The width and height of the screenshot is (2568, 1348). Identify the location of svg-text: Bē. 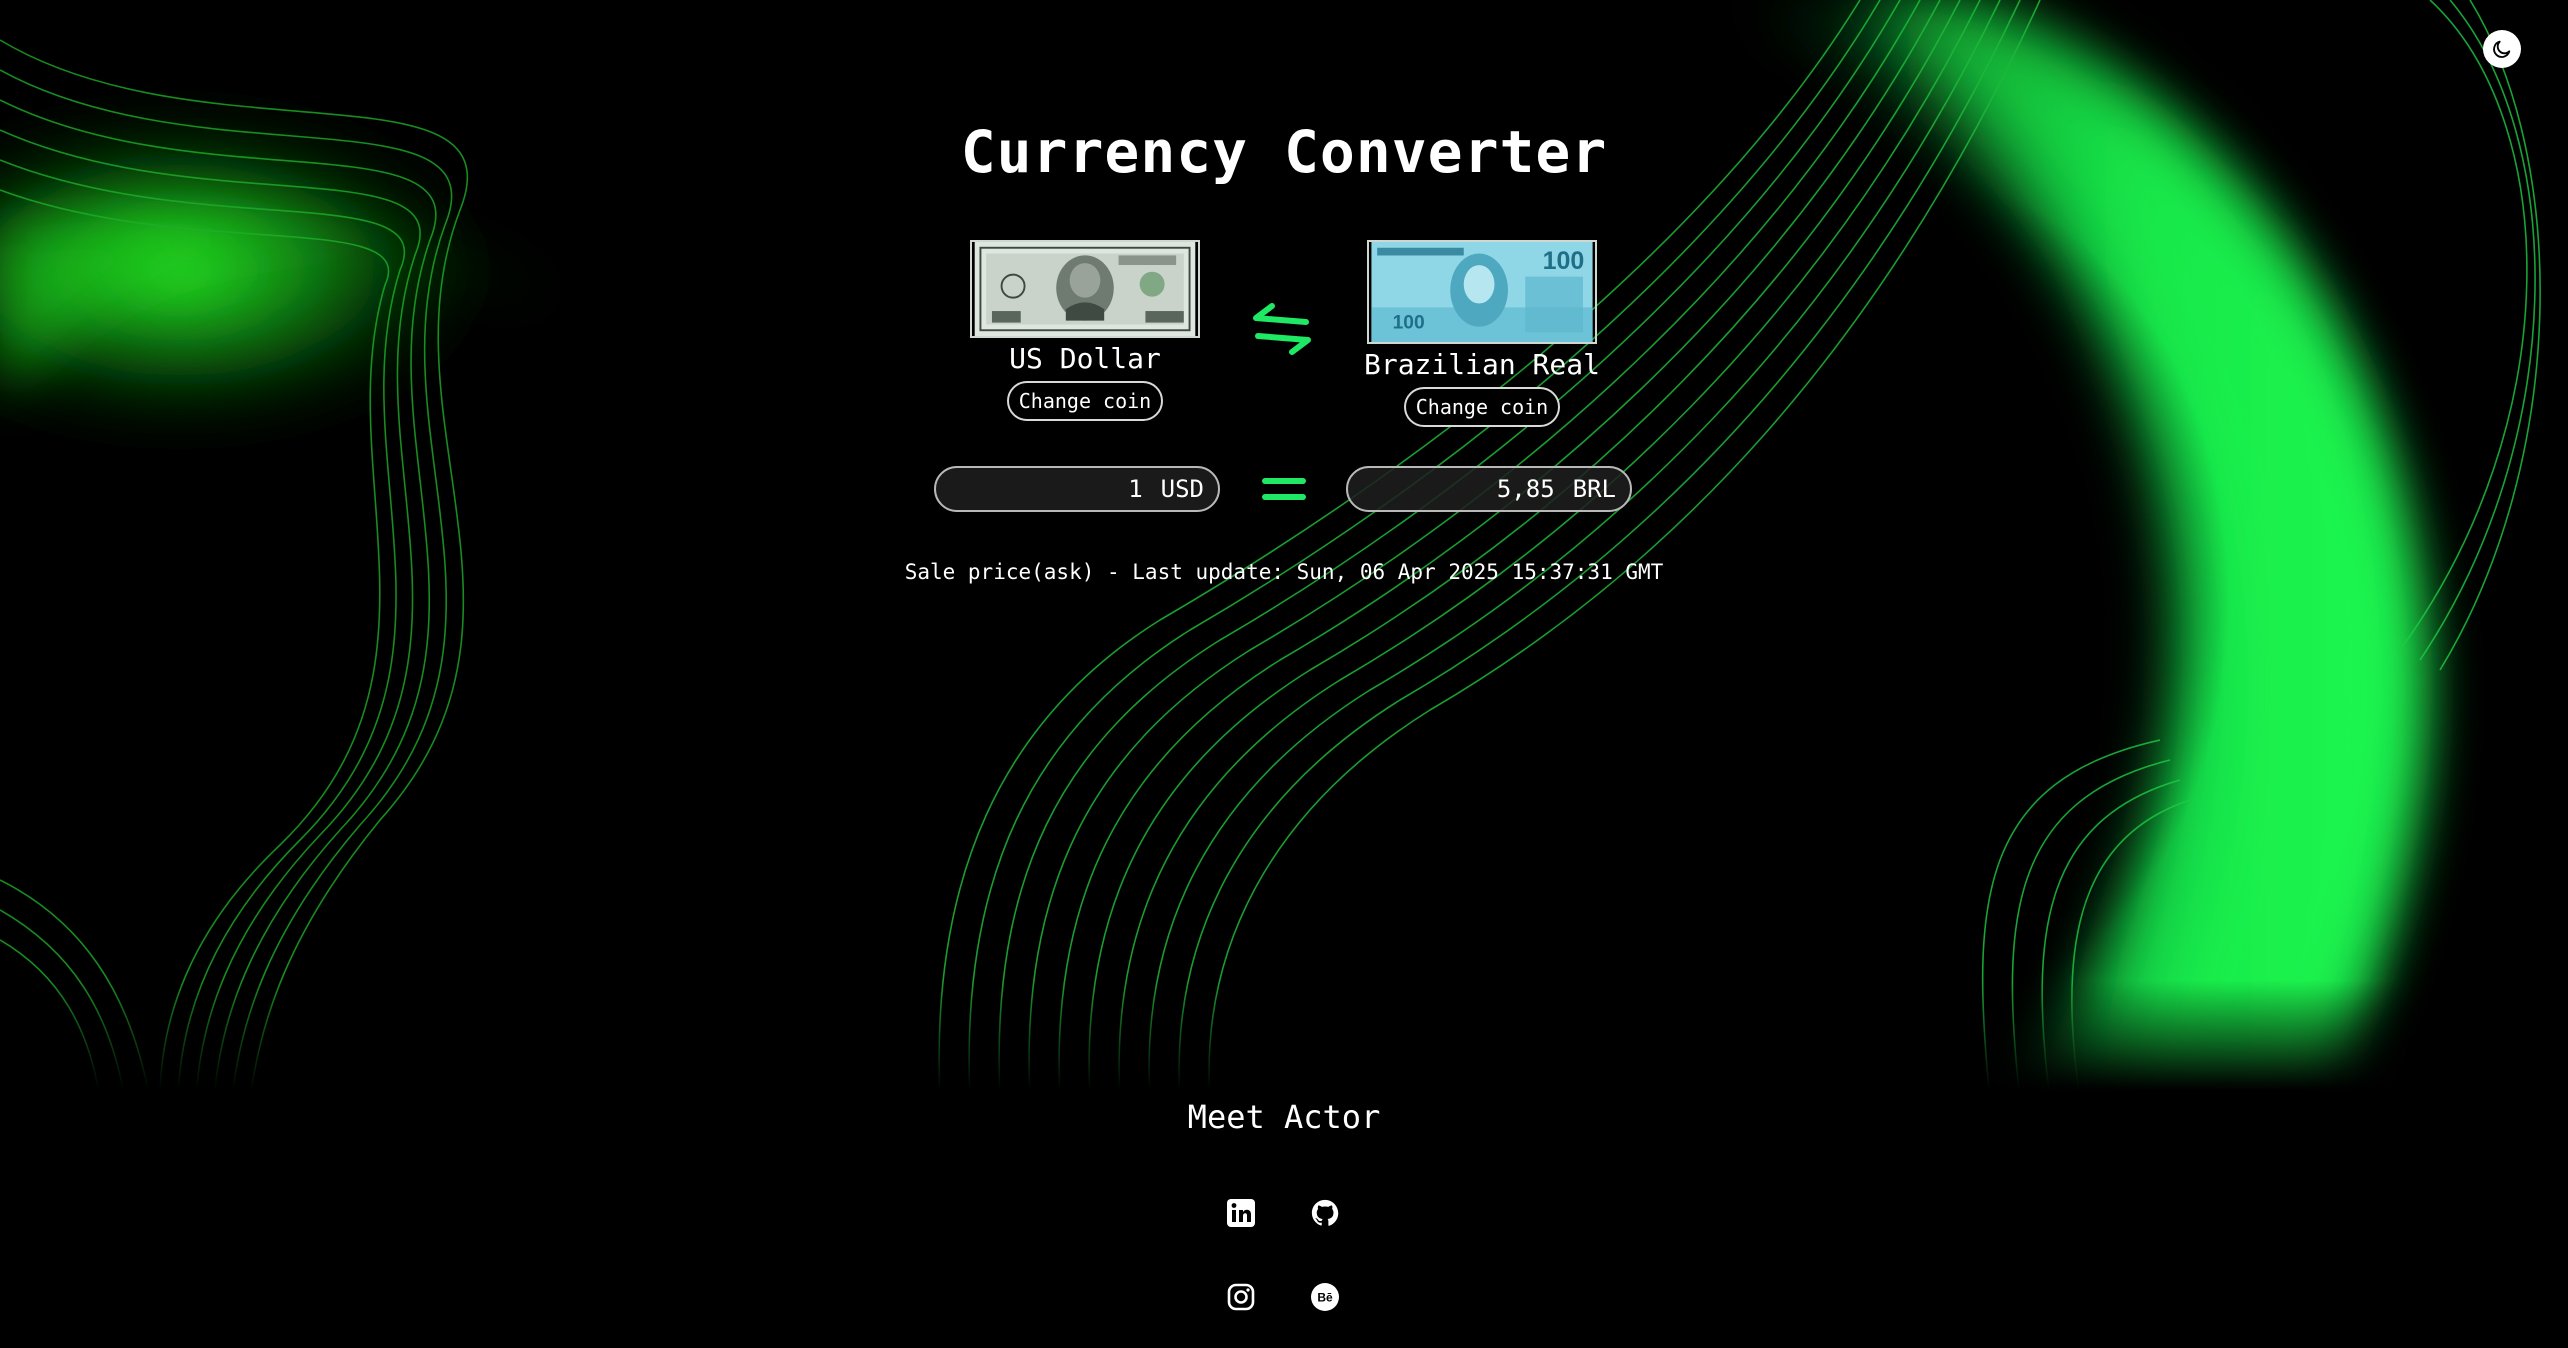
(1325, 1298).